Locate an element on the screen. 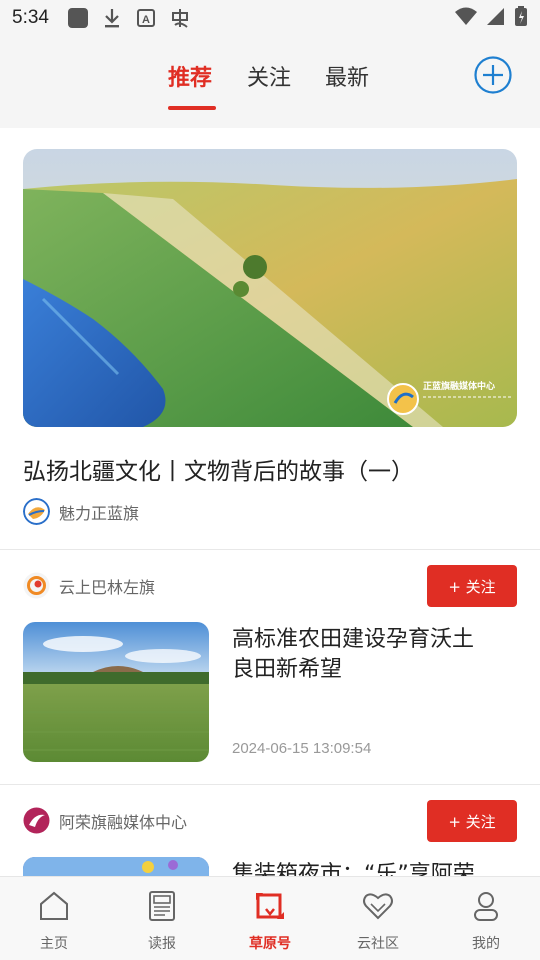  nav-newspaper: 读报 is located at coordinates (162, 918).